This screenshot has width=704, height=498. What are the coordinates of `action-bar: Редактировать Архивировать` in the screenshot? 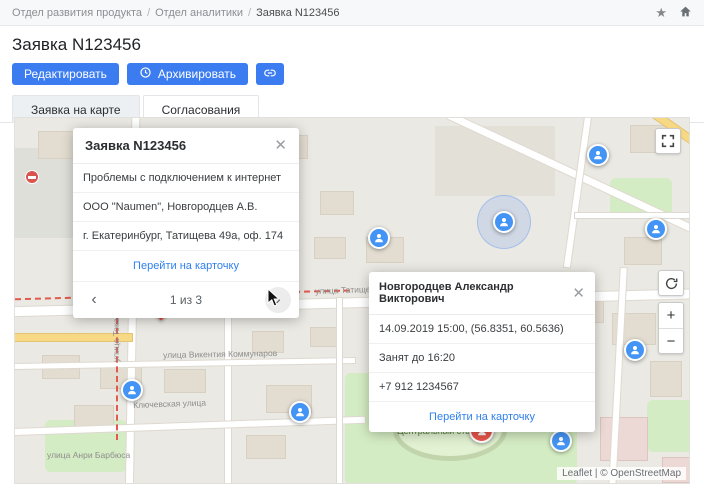 It's located at (352, 74).